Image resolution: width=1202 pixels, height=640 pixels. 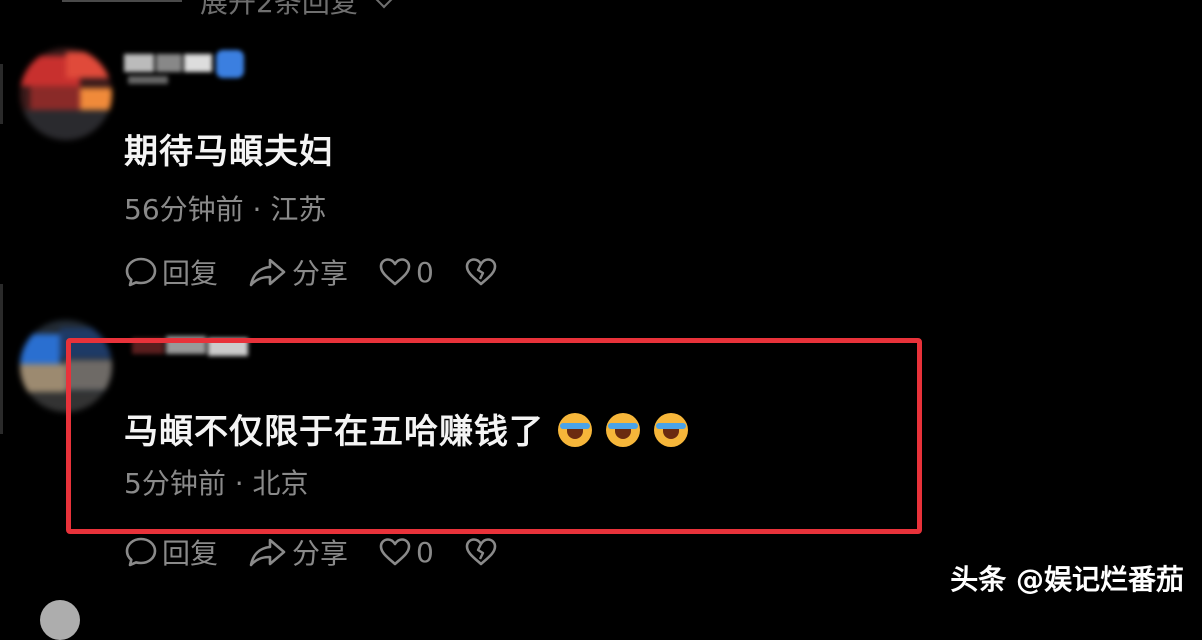 I want to click on watermark: 头条 @娱记烂番茄, so click(x=1067, y=579).